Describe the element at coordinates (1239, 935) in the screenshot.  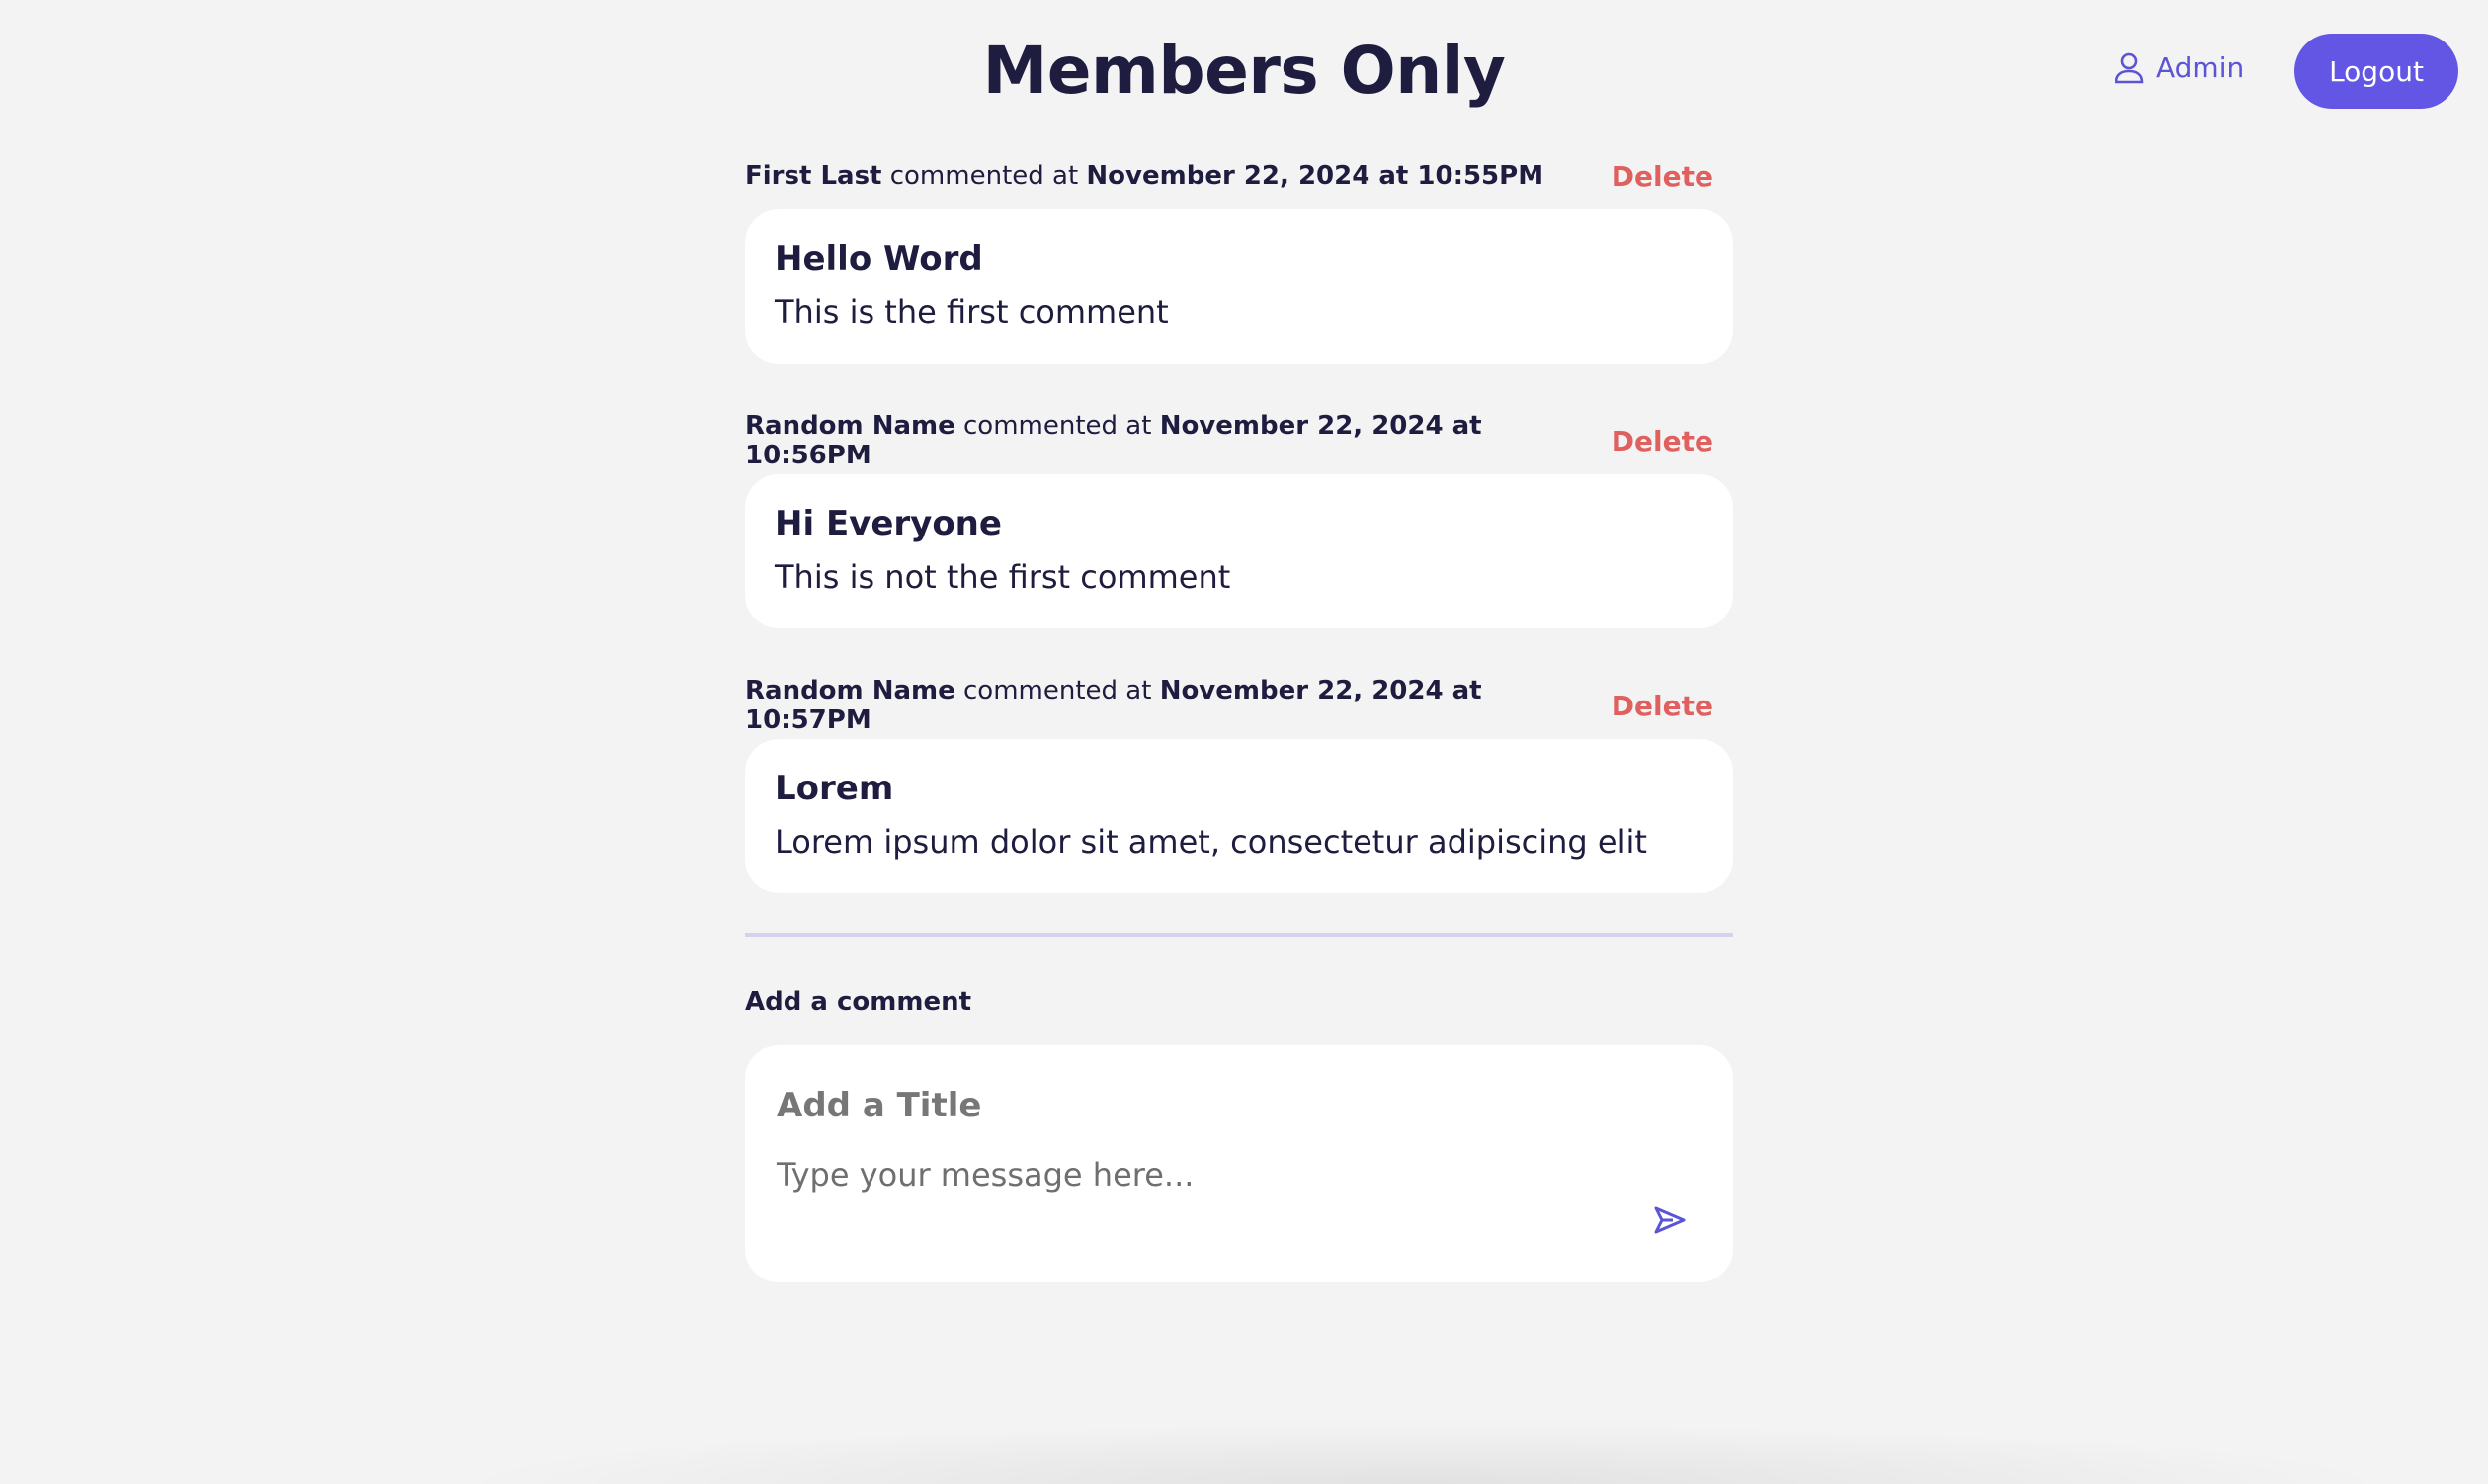
I see `divider` at that location.